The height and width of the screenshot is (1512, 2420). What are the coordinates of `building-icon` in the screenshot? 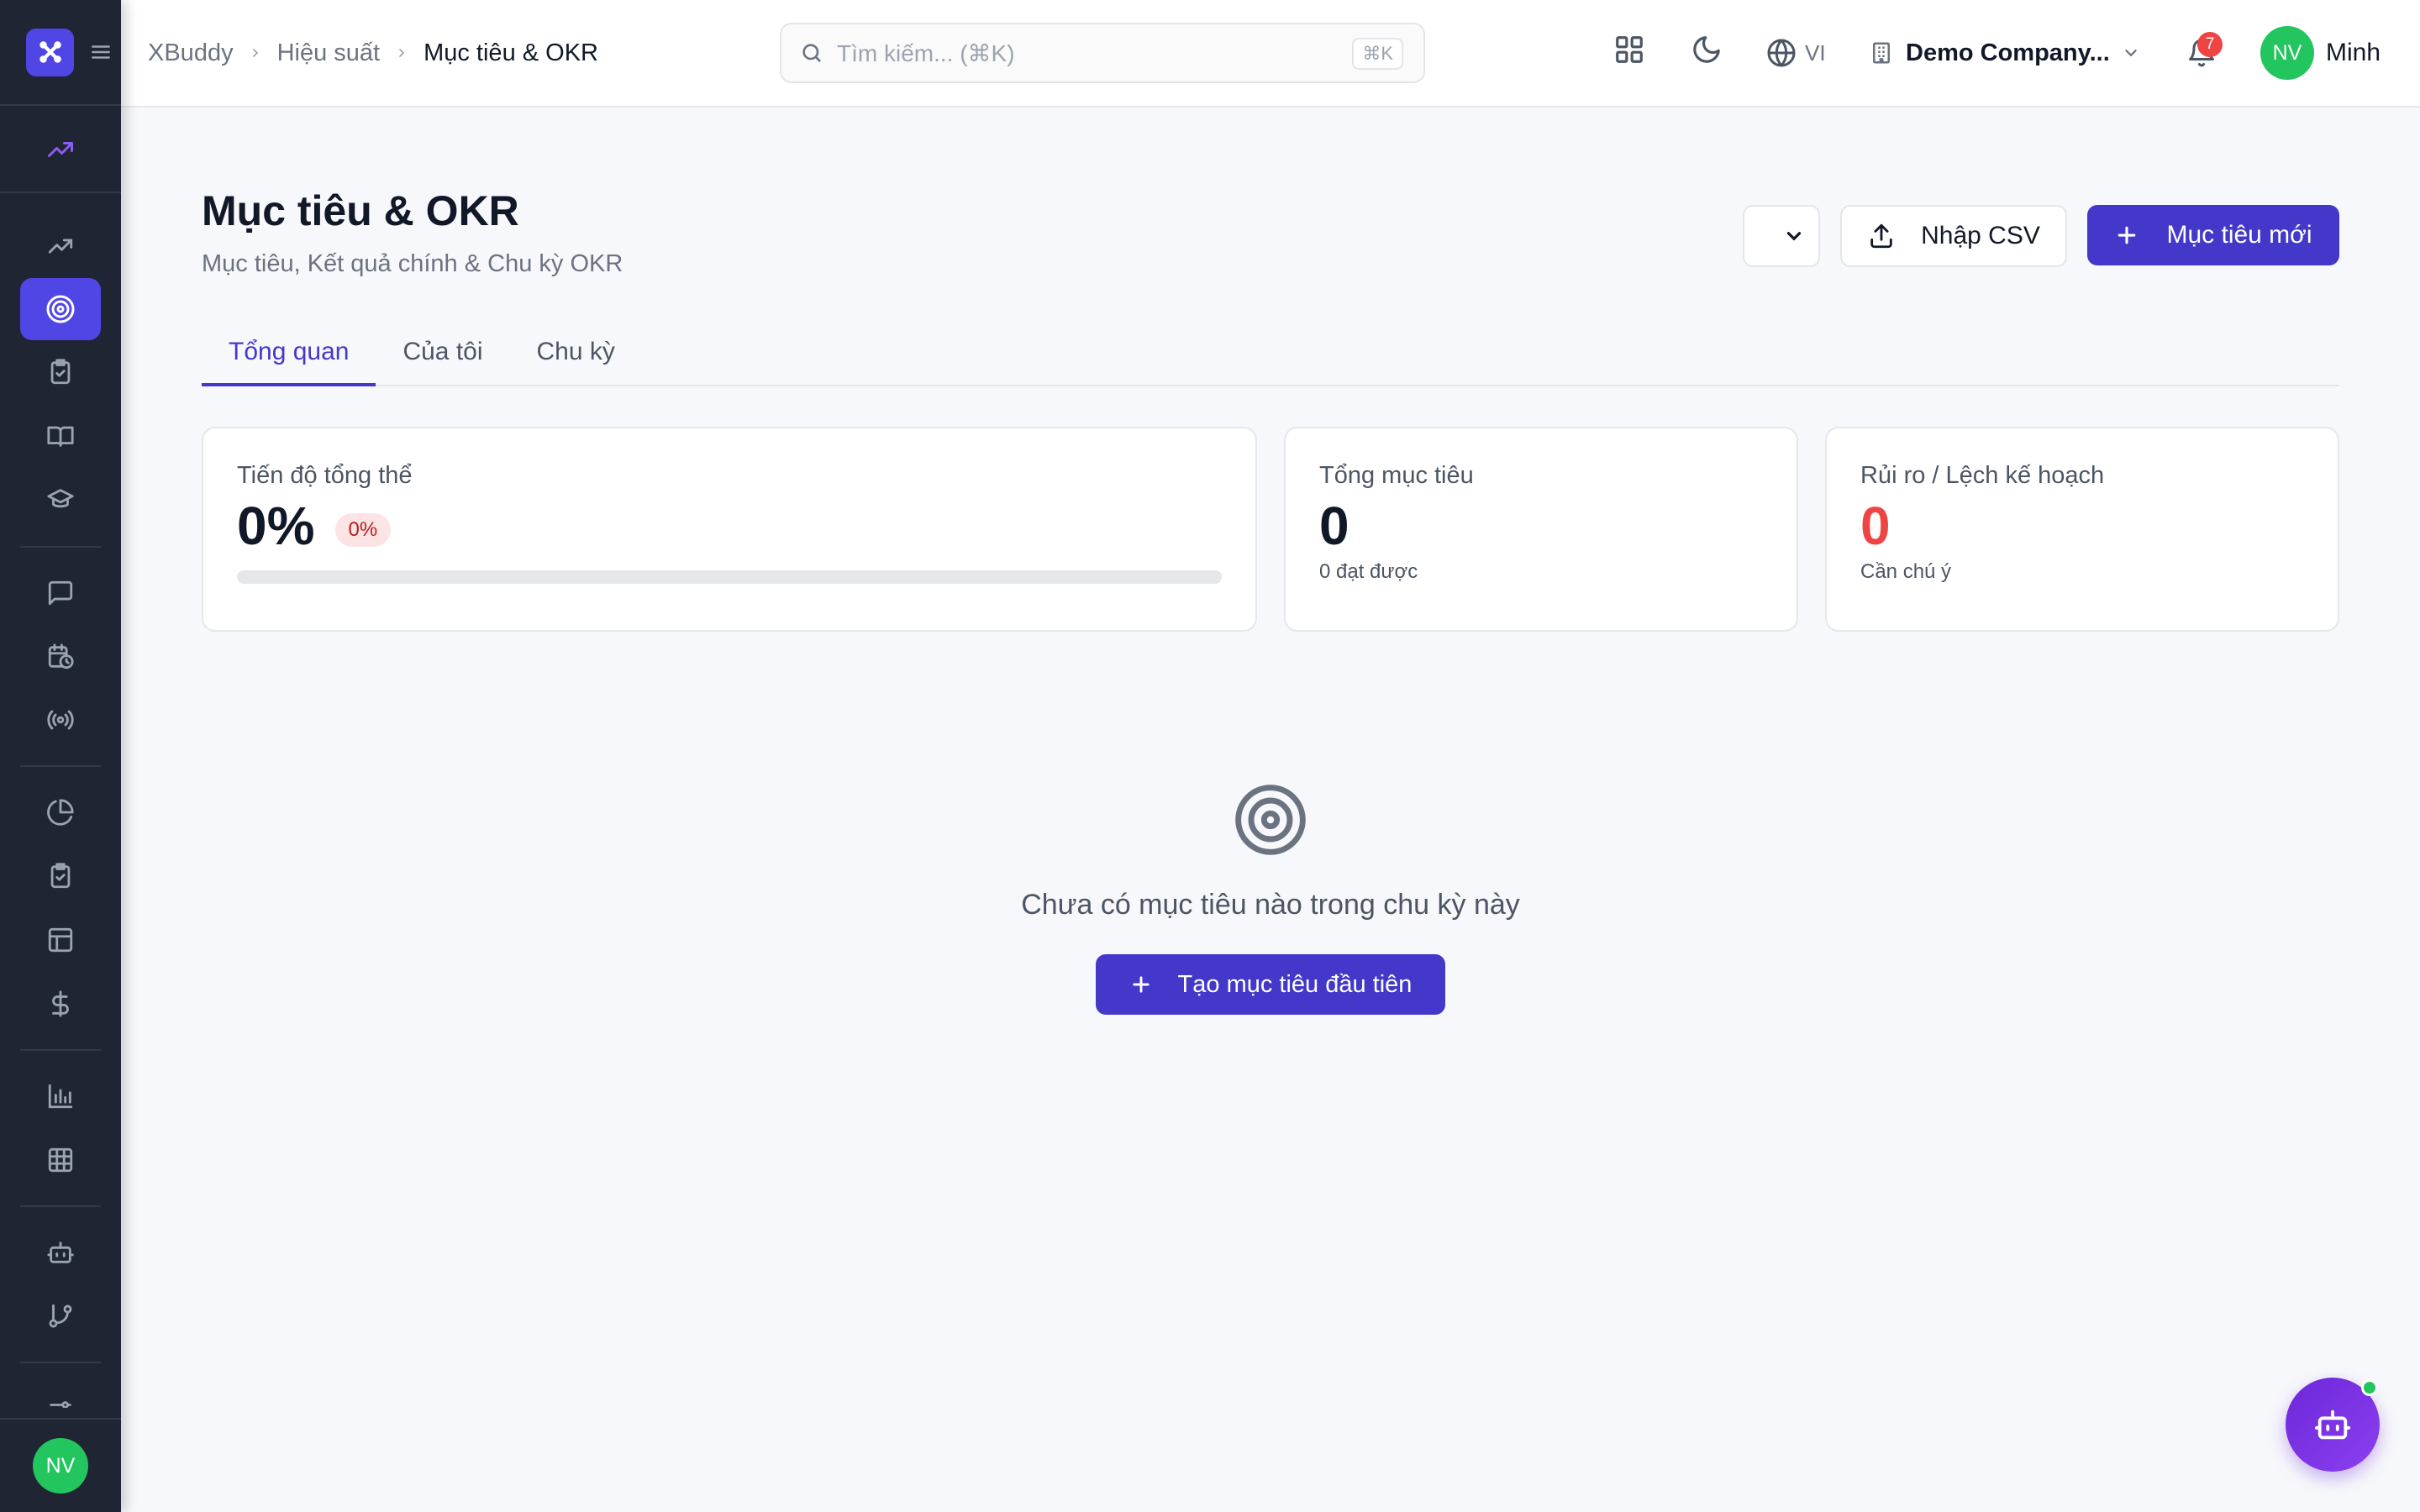 It's located at (1881, 53).